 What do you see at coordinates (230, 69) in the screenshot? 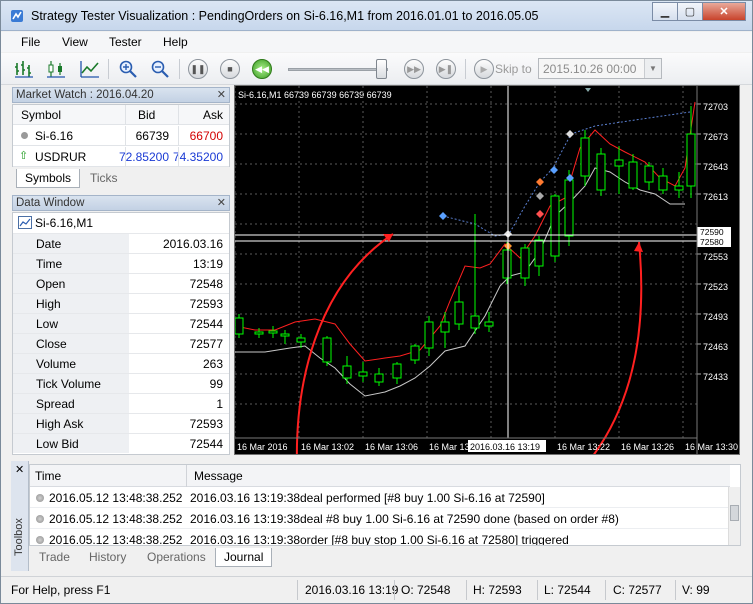
I see `stop-button: ■` at bounding box center [230, 69].